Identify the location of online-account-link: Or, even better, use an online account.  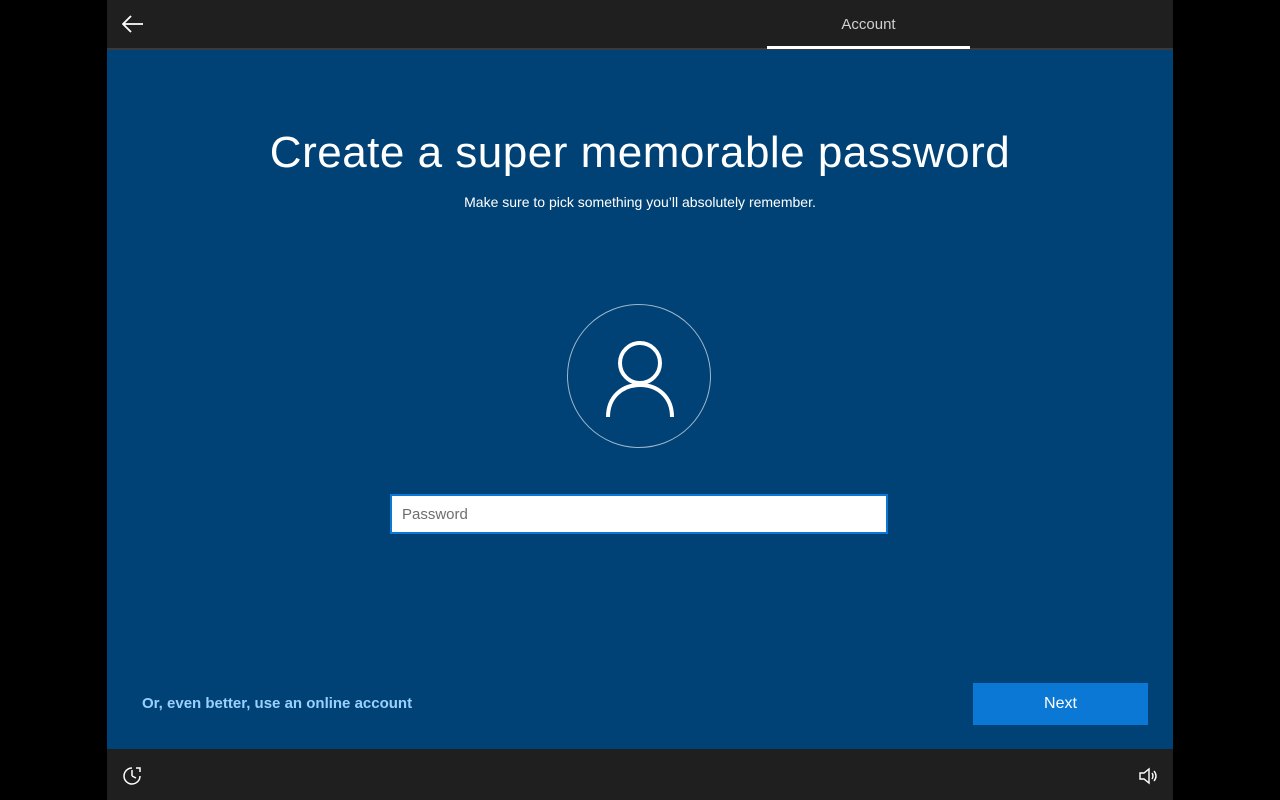
(277, 703).